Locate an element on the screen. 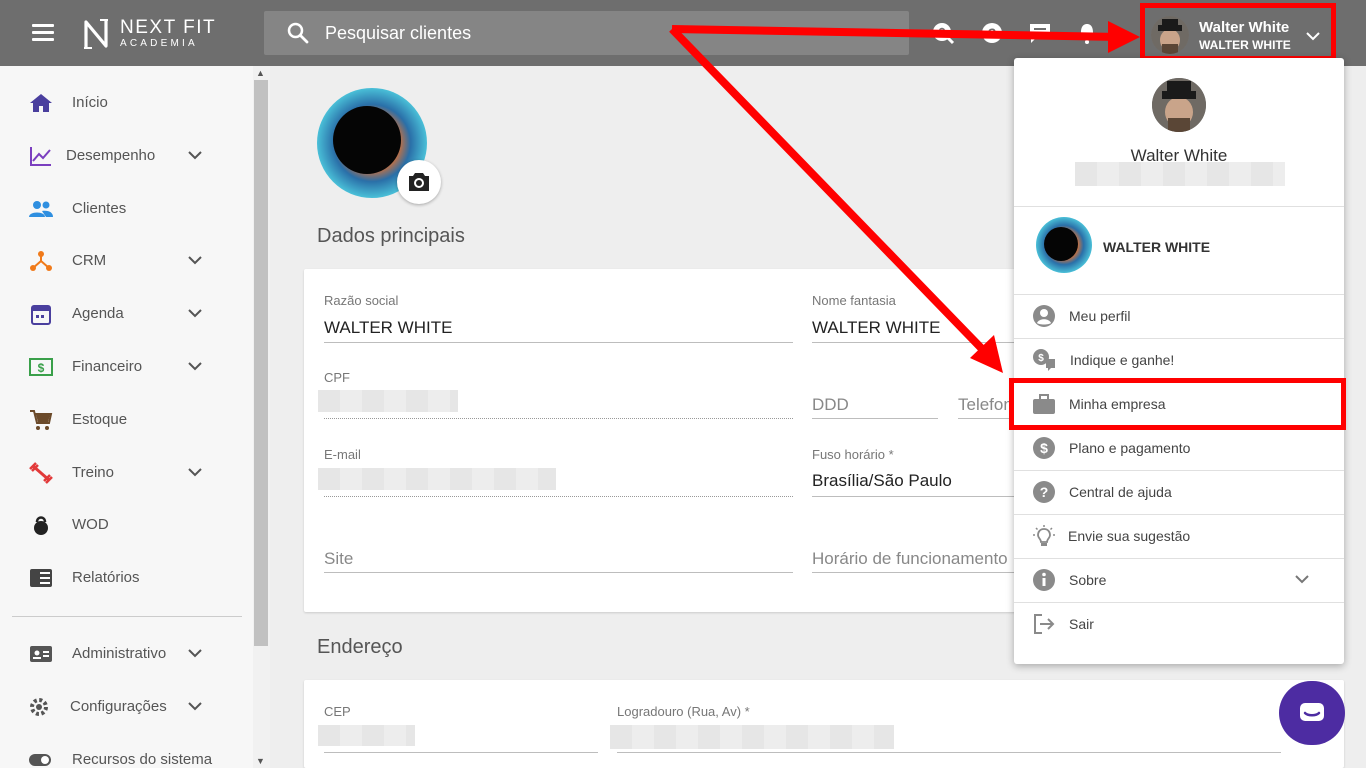 This screenshot has height=768, width=1366. menu-item-indique: $ Indique e ganhe! is located at coordinates (1179, 360).